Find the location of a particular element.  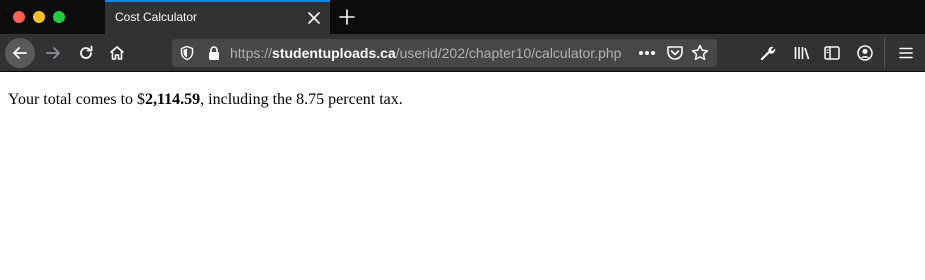

library-icon is located at coordinates (802, 53).